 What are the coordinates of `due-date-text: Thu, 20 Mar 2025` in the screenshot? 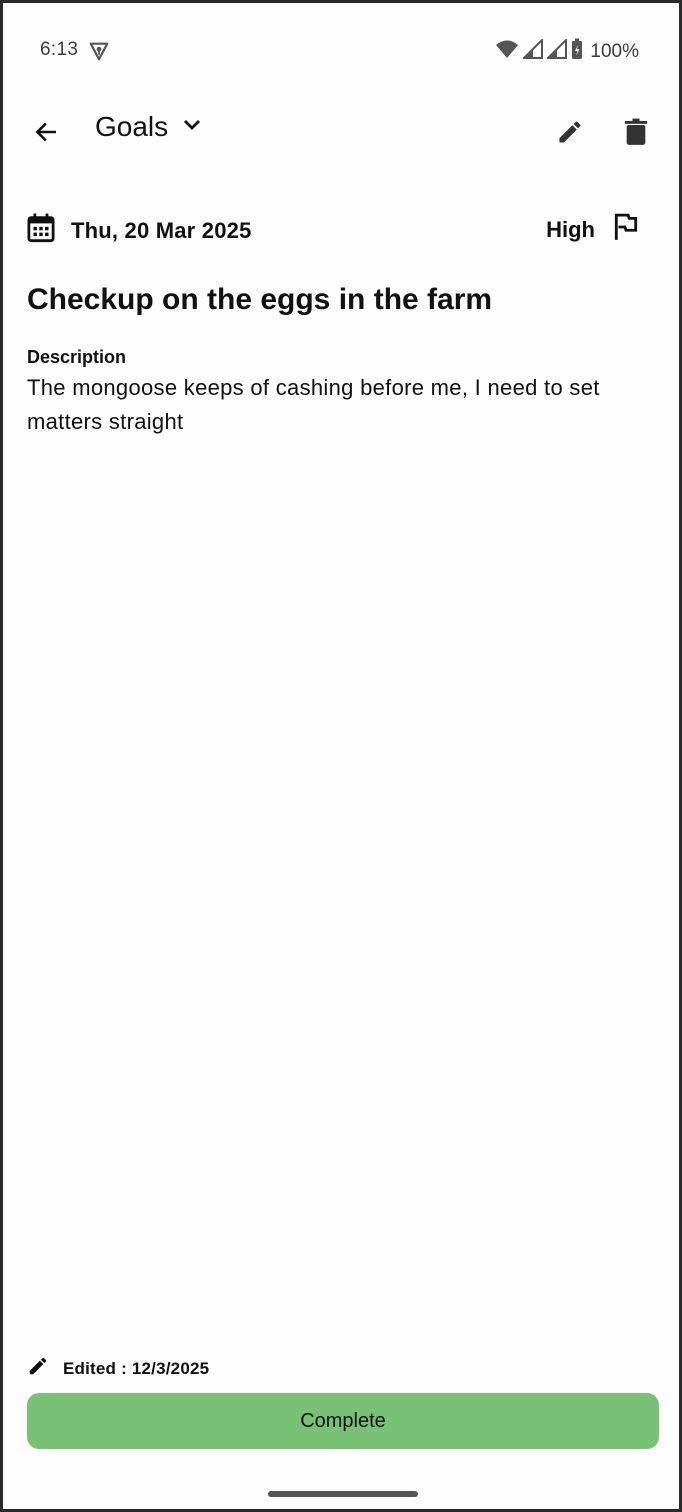 It's located at (161, 230).